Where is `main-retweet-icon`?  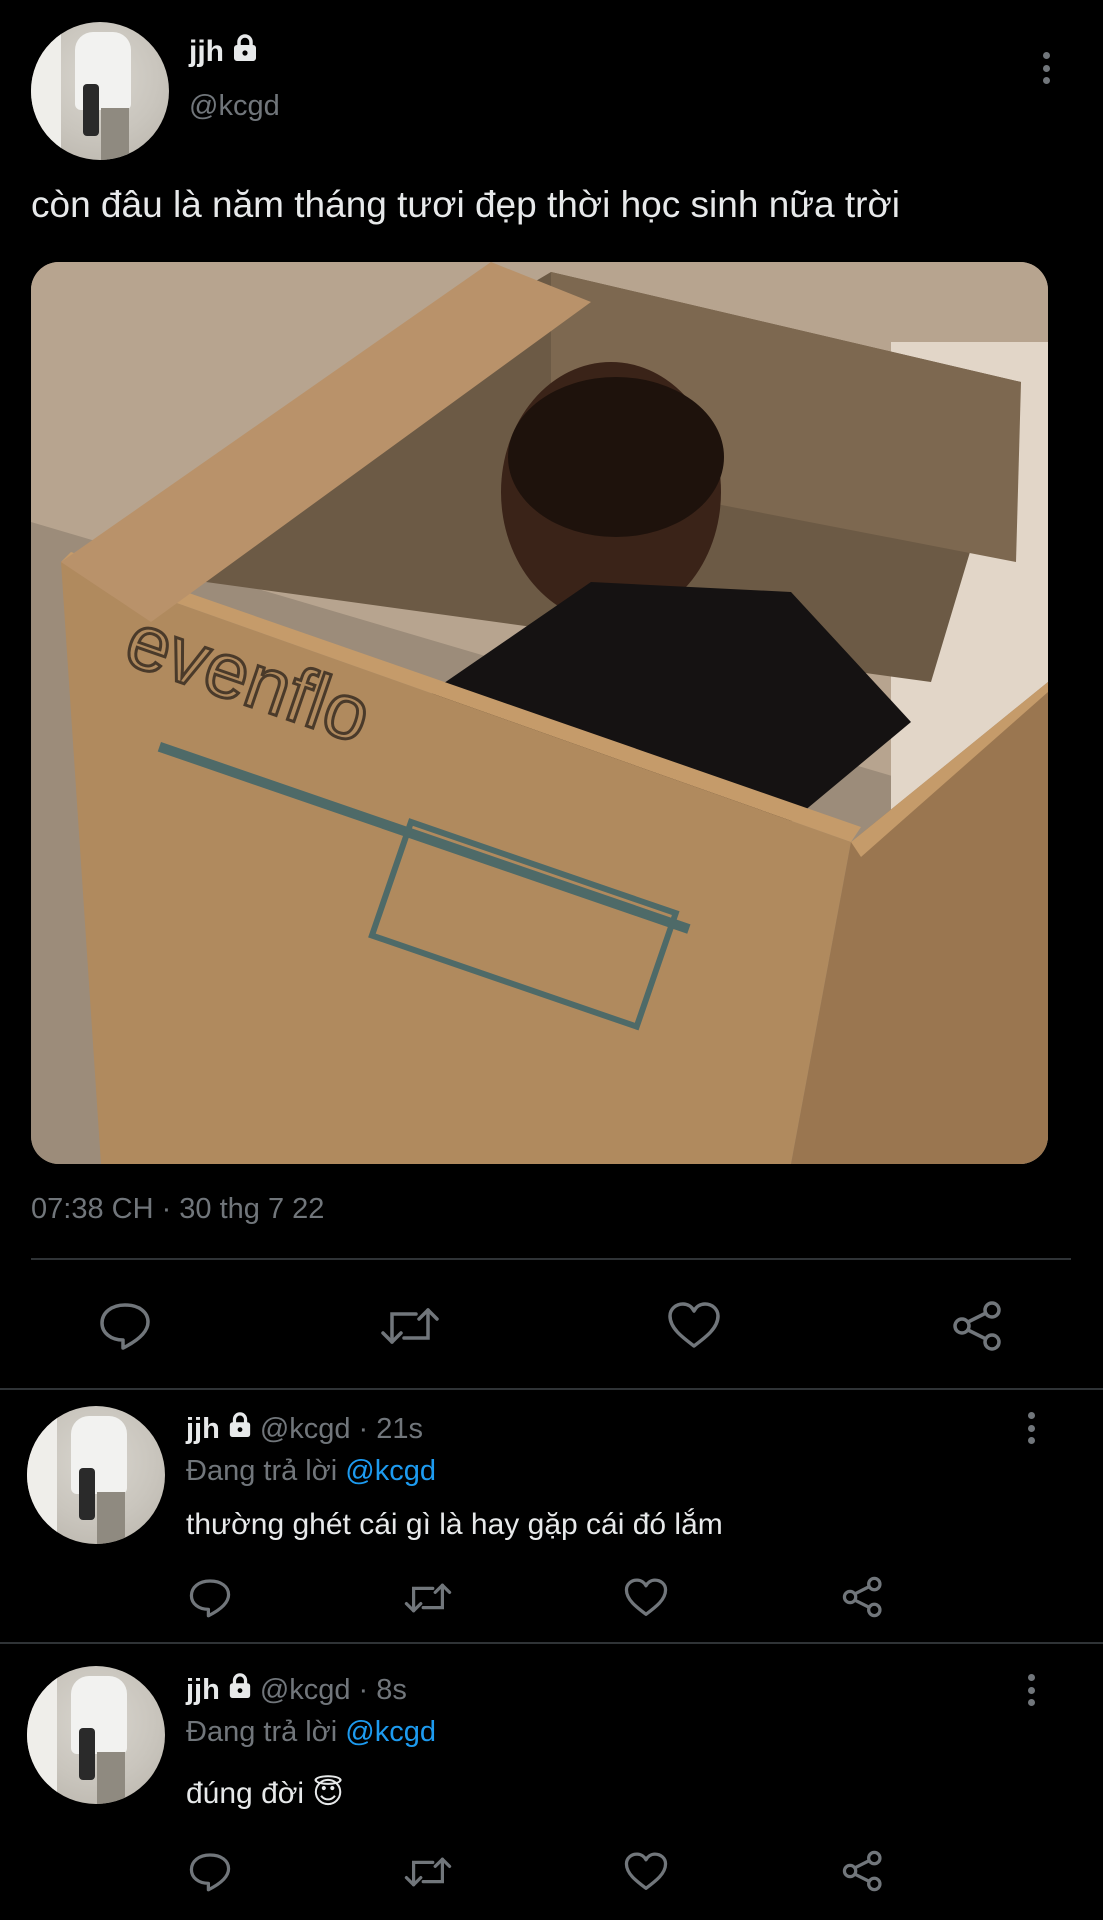 main-retweet-icon is located at coordinates (410, 1326).